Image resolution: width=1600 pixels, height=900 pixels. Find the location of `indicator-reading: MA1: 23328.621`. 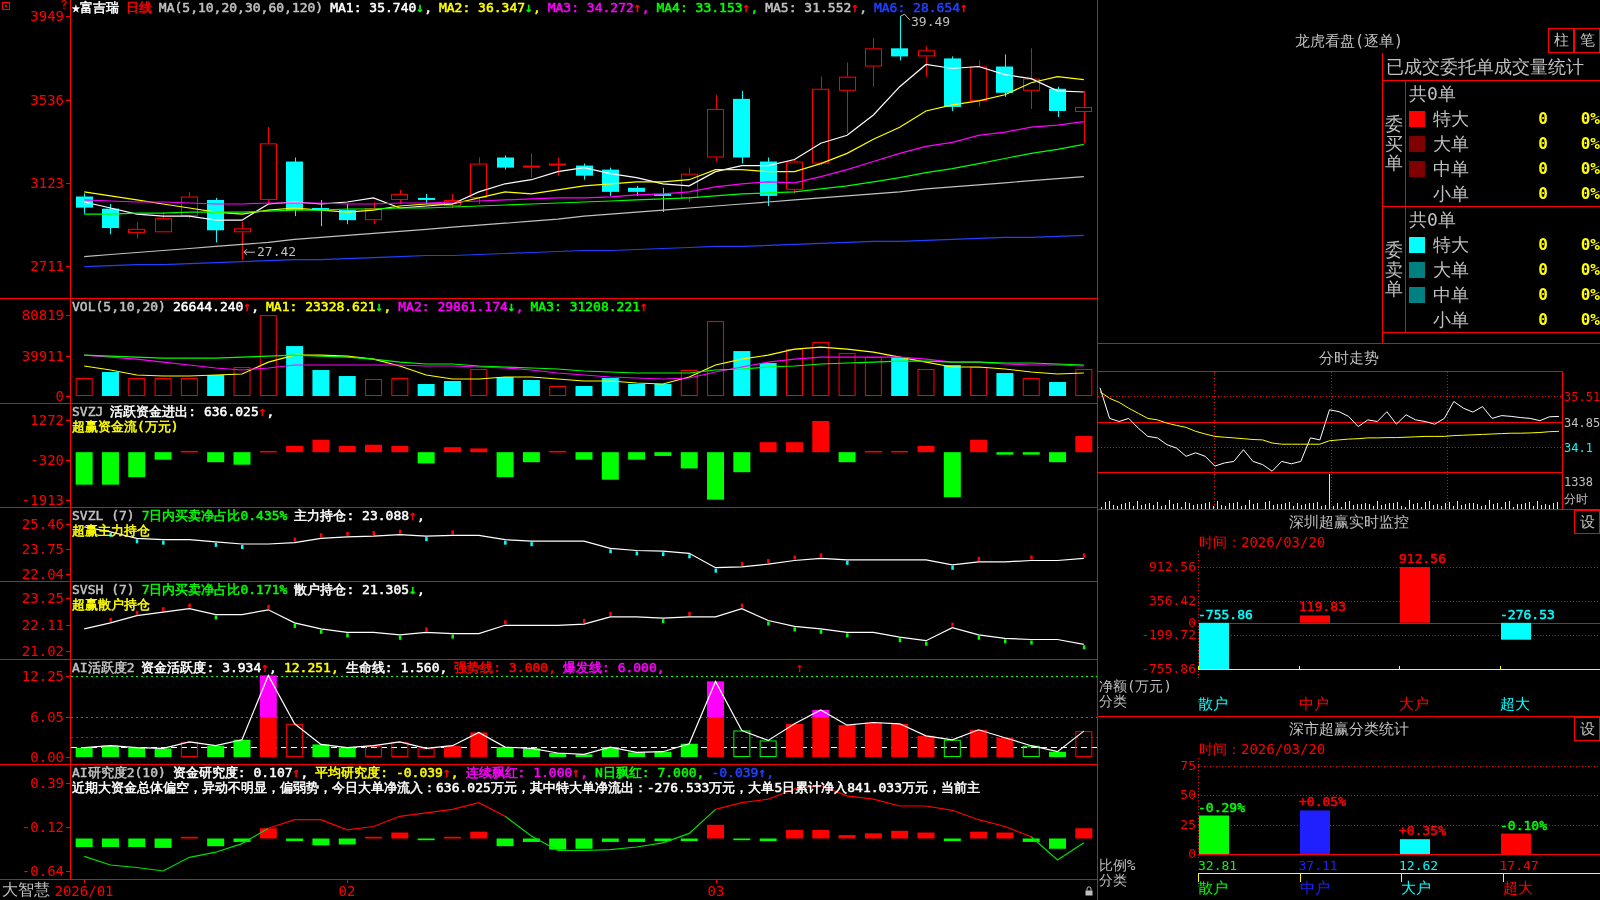

indicator-reading: MA1: 23328.621 is located at coordinates (321, 306).